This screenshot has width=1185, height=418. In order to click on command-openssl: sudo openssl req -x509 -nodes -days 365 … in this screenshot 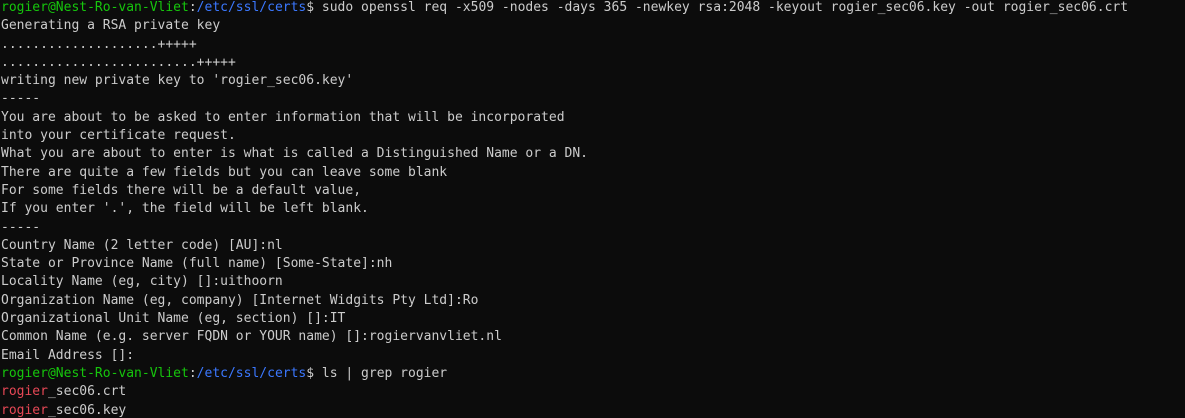, I will do `click(725, 7)`.